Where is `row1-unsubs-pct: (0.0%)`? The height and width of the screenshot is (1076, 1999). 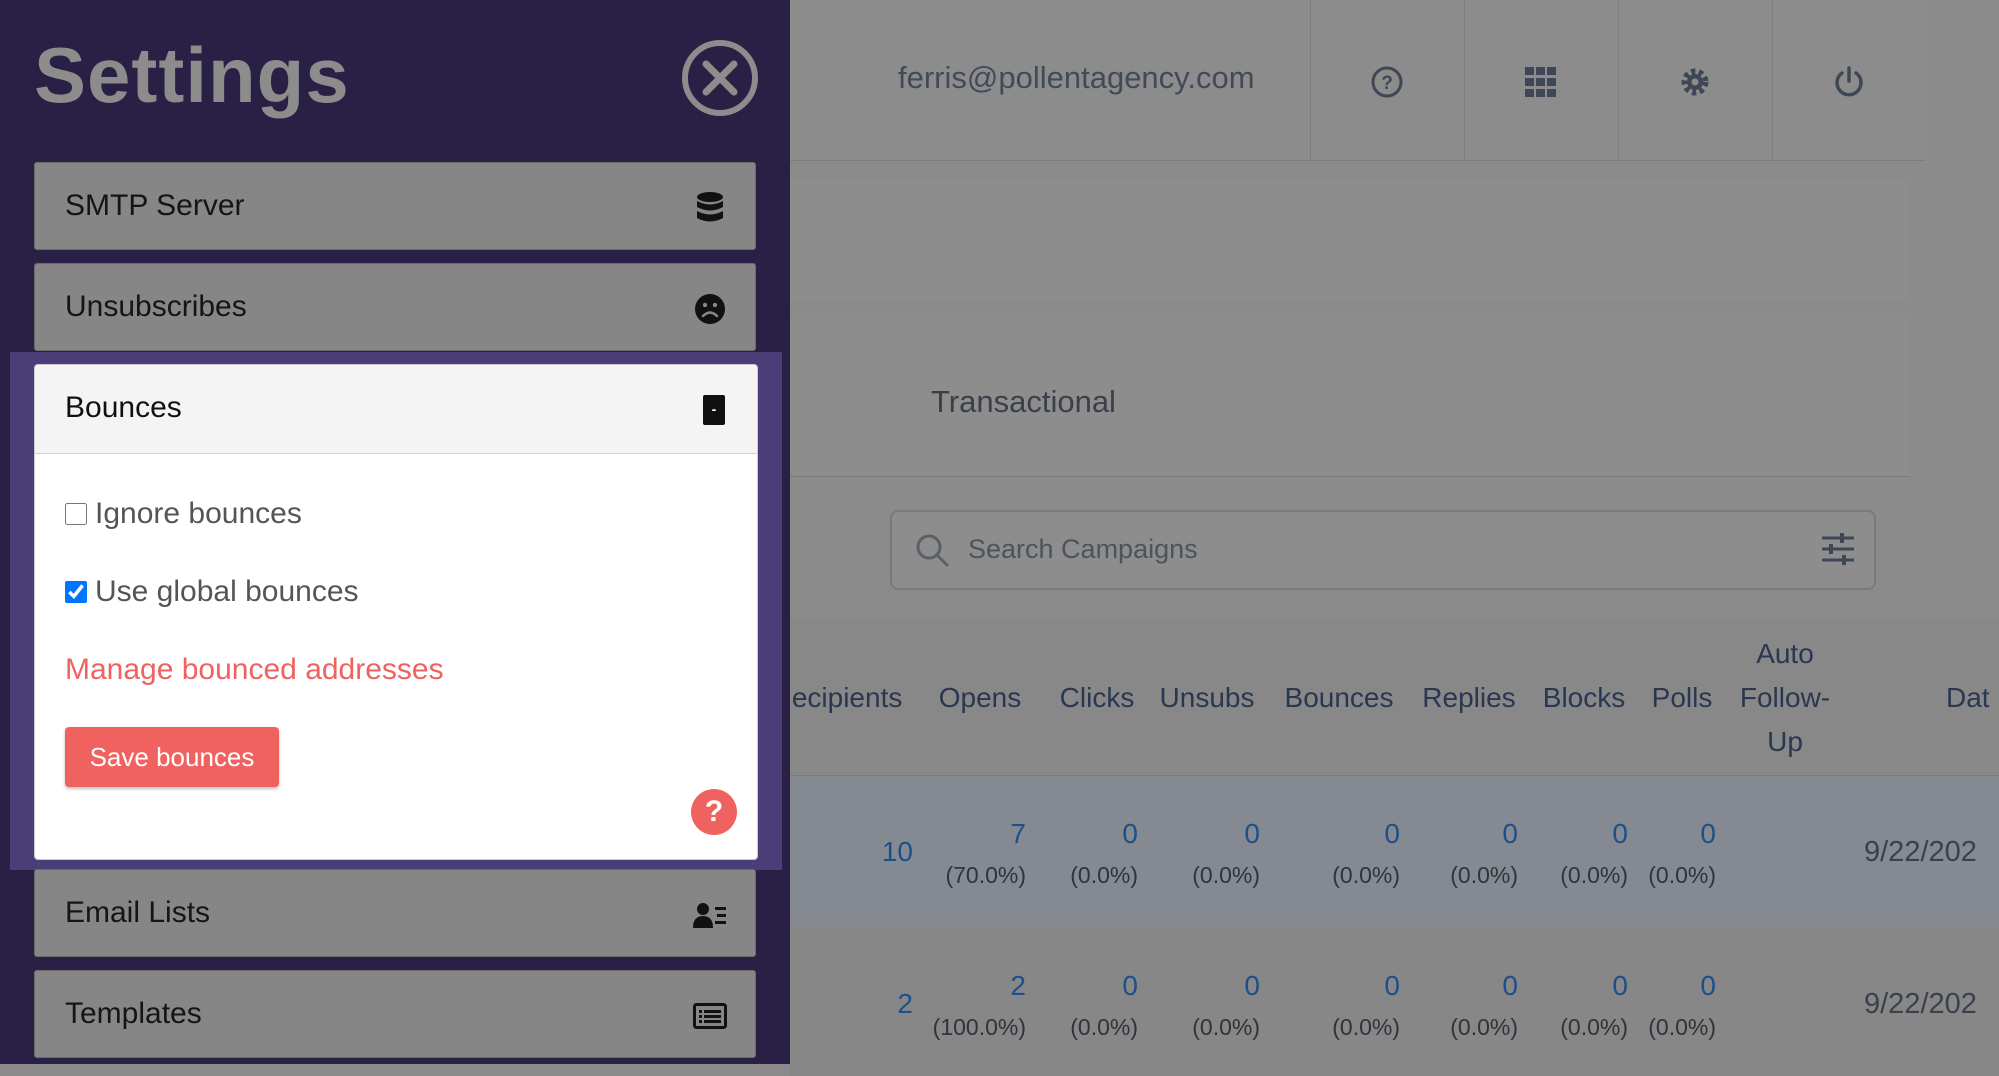 row1-unsubs-pct: (0.0%) is located at coordinates (1226, 875).